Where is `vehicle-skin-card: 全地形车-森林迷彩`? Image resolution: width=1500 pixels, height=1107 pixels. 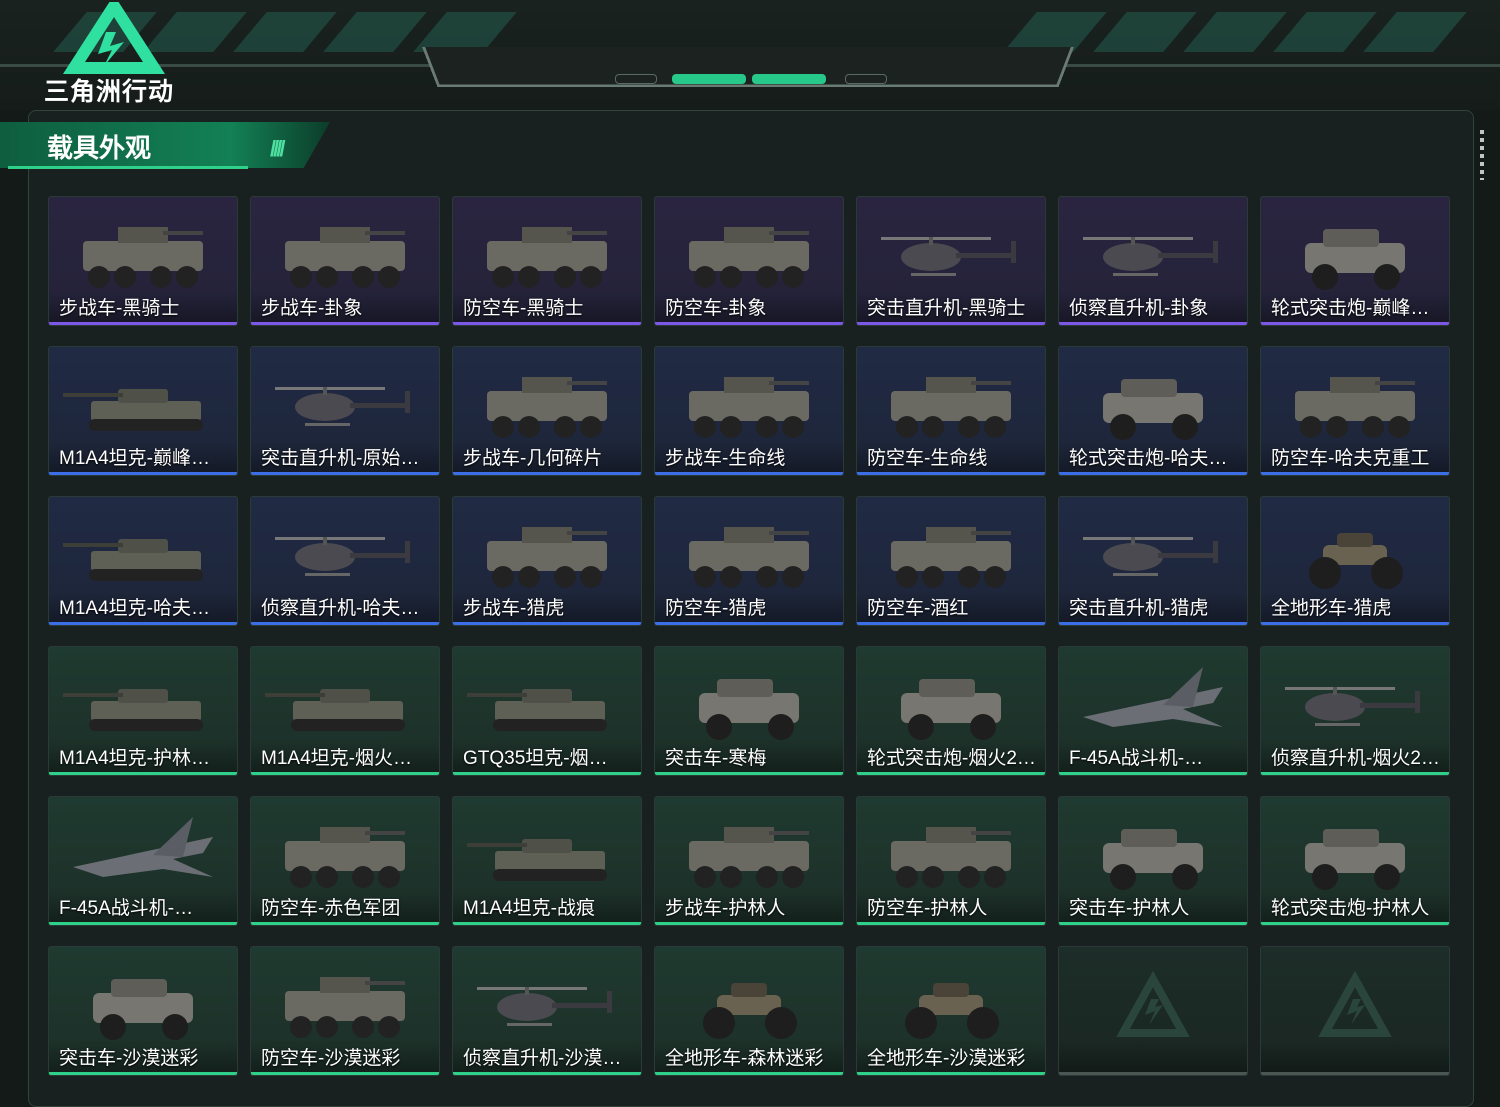
vehicle-skin-card: 全地形车-森林迷彩 is located at coordinates (749, 1011).